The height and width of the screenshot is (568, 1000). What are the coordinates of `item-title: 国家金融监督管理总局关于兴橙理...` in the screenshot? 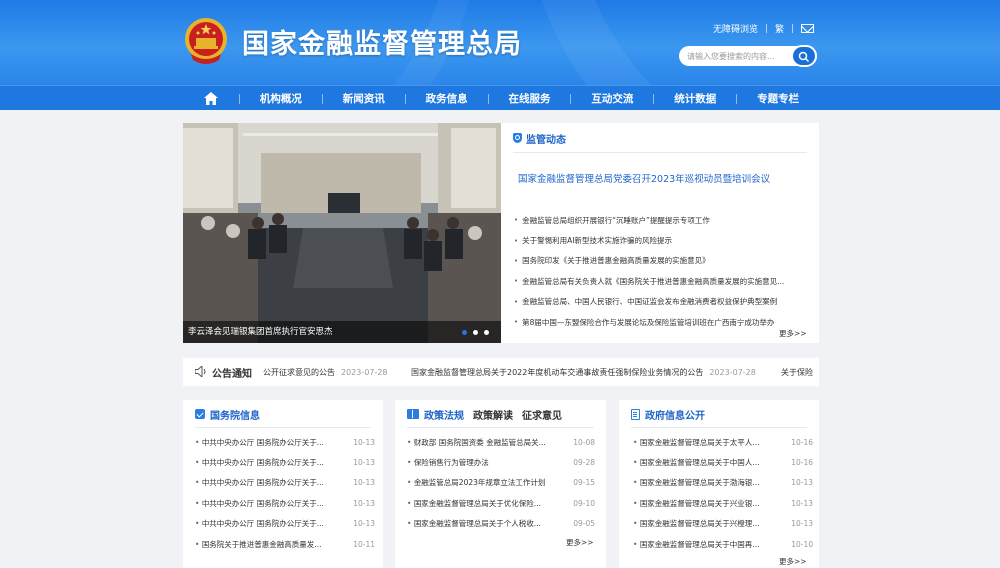 It's located at (696, 523).